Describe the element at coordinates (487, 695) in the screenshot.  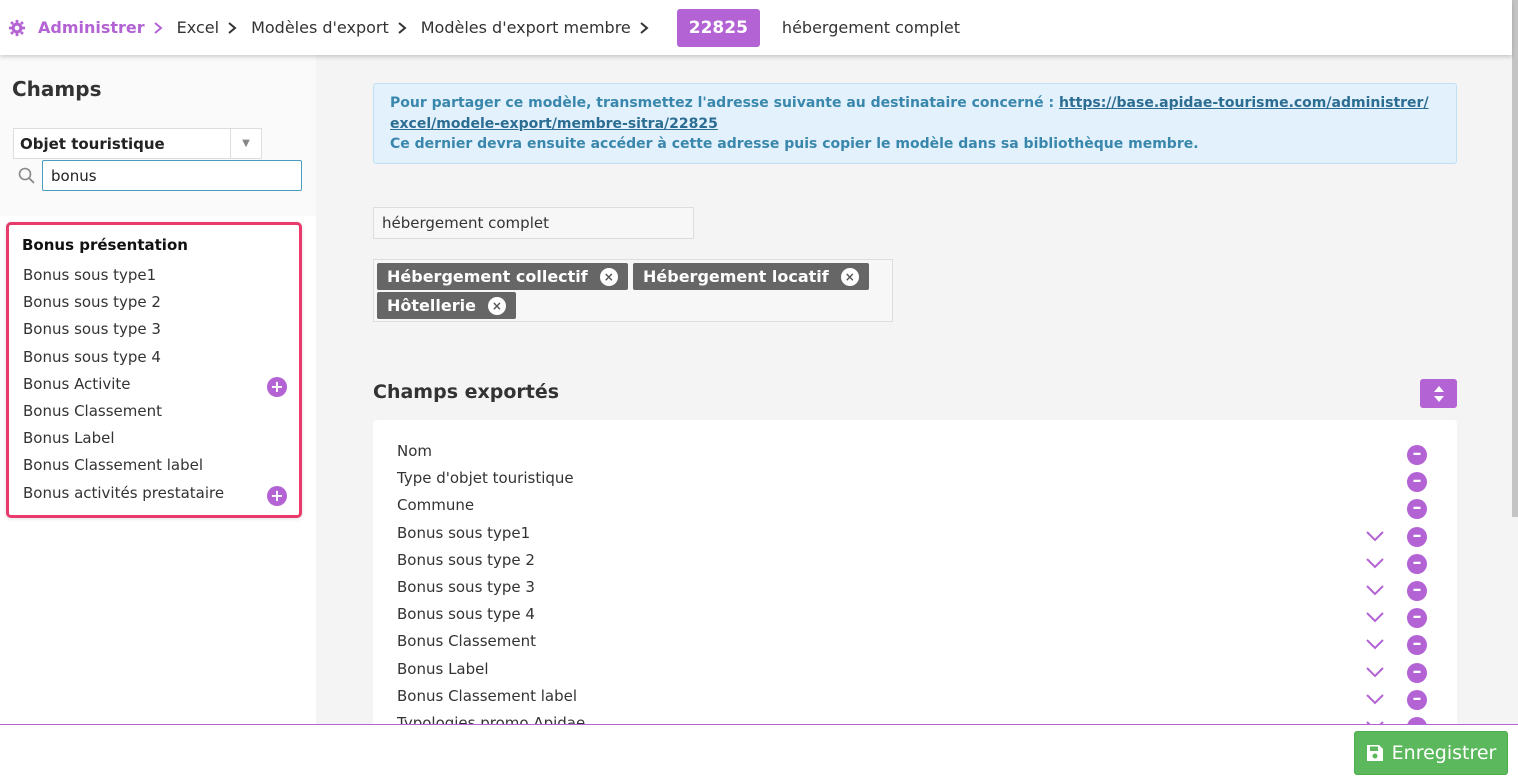
I see `exported-field-row: Bonus Classement label` at that location.